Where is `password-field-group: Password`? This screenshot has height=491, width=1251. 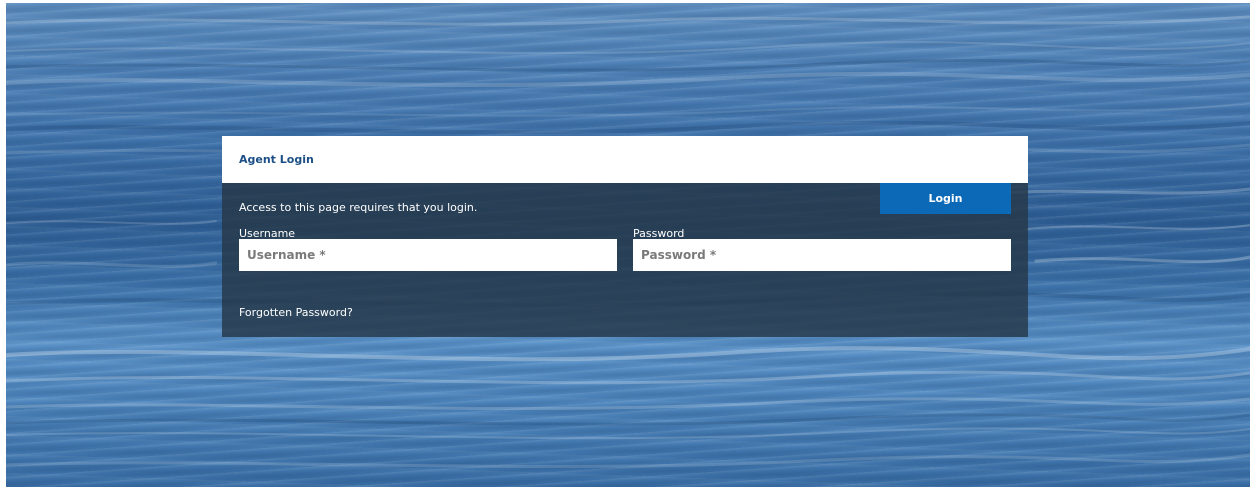
password-field-group: Password is located at coordinates (822, 249).